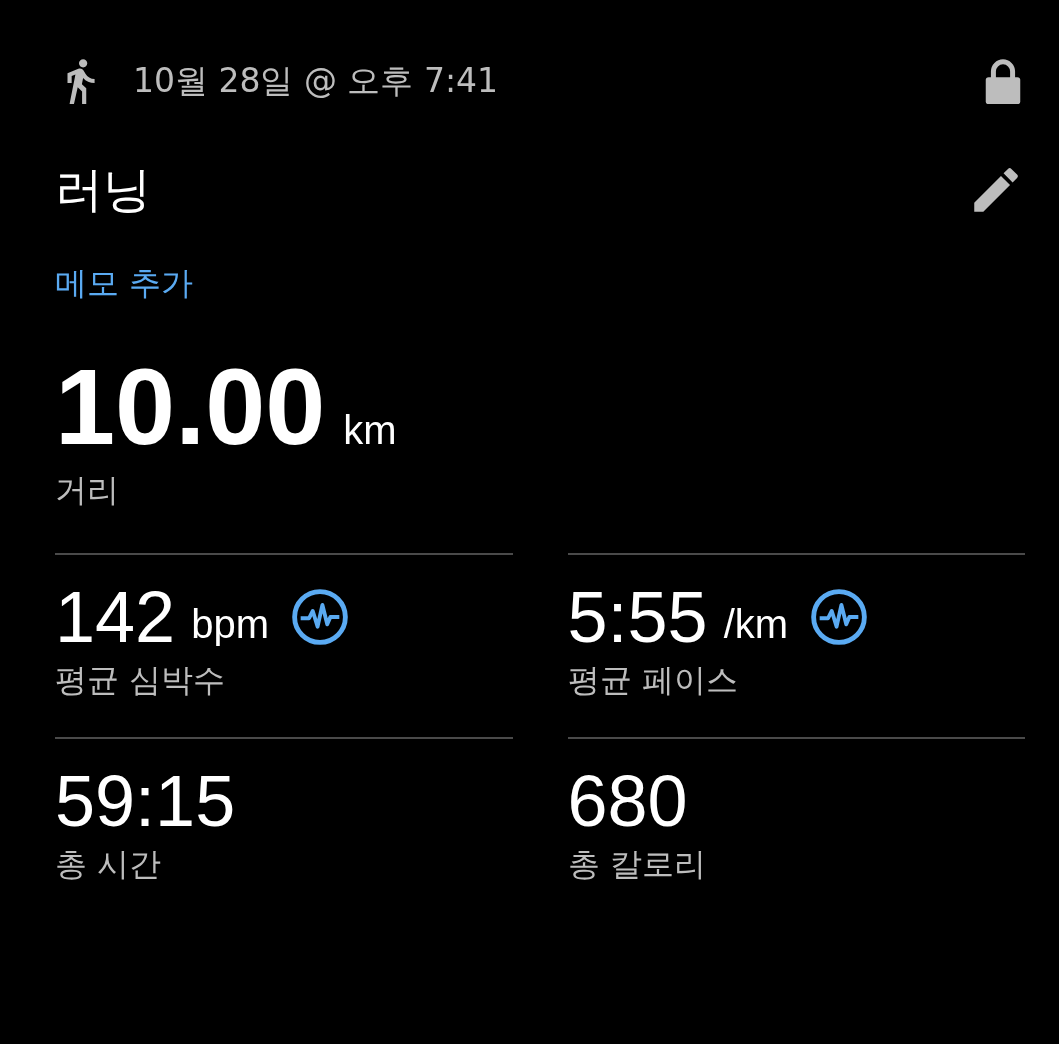 This screenshot has width=1059, height=1044. I want to click on lock-icon, so click(1003, 81).